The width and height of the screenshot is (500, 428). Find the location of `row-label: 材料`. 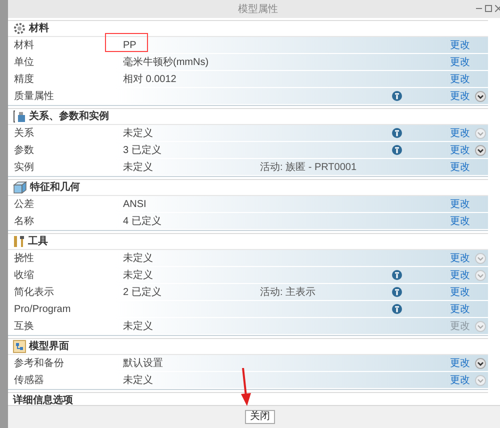

row-label: 材料 is located at coordinates (24, 45).